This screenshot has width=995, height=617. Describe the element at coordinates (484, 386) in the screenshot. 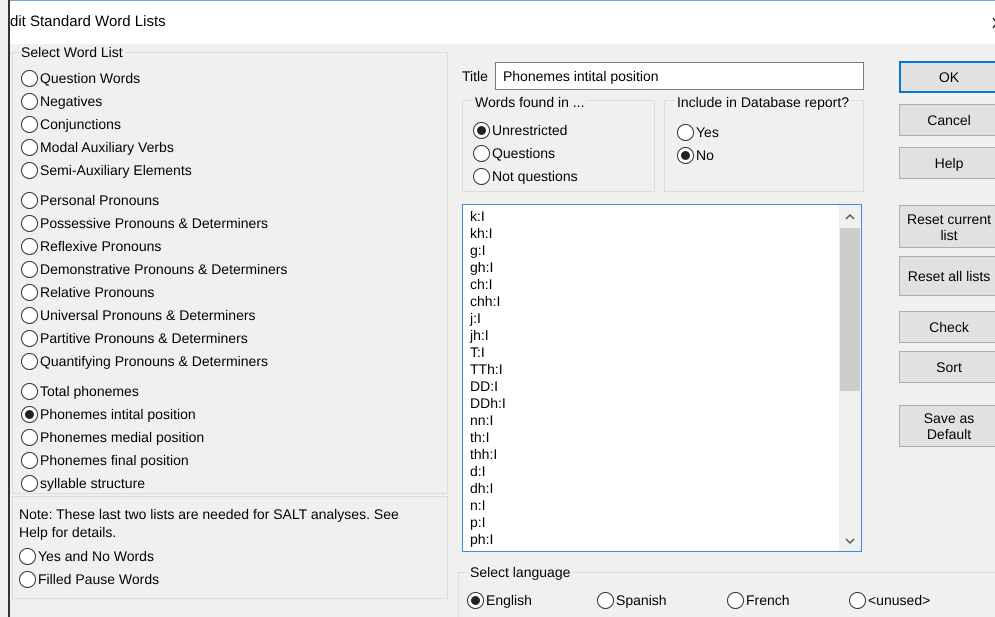

I see `list-item: DD:I` at that location.